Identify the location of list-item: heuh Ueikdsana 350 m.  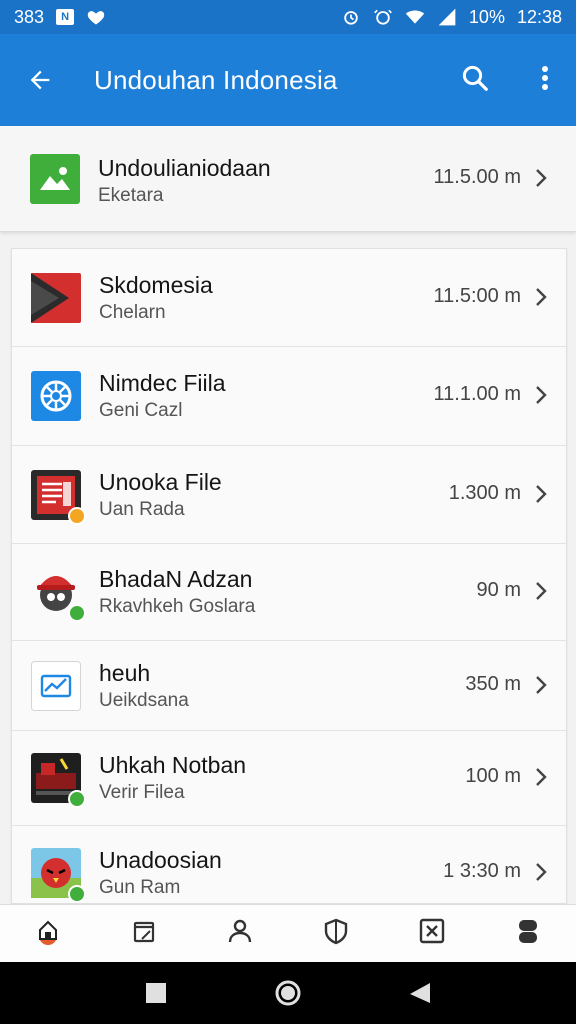
(289, 686).